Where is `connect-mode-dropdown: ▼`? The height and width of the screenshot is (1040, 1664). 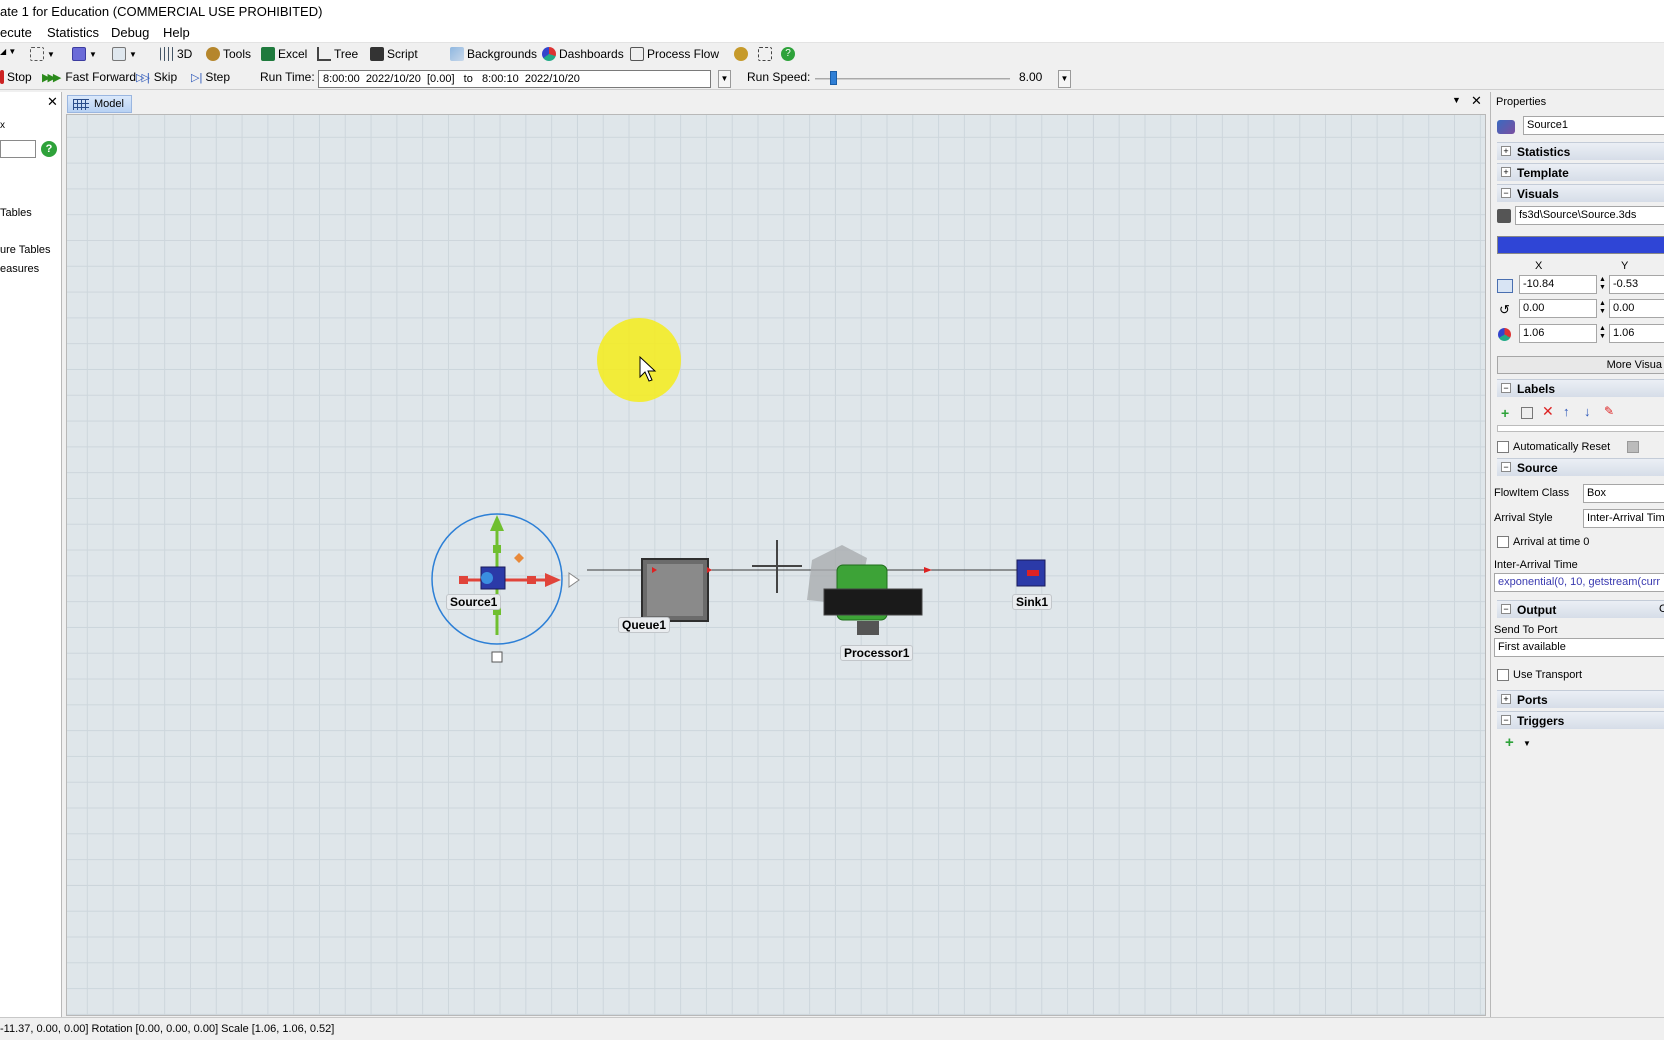 connect-mode-dropdown: ▼ is located at coordinates (42, 54).